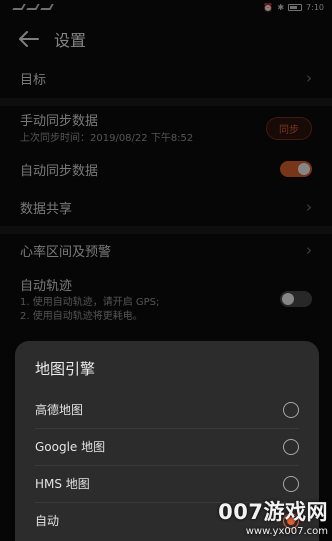 The height and width of the screenshot is (541, 332). Describe the element at coordinates (167, 446) in the screenshot. I see `option-google: Google 地图` at that location.